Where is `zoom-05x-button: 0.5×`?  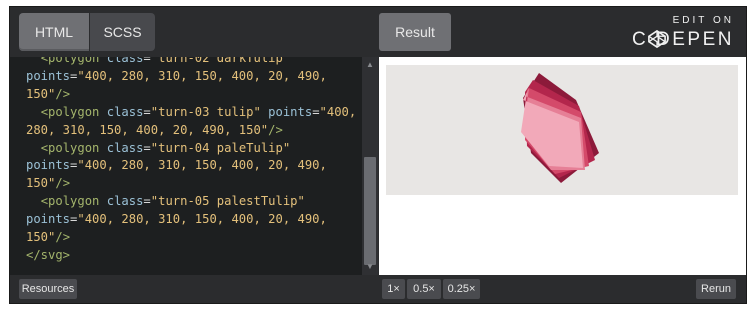 zoom-05x-button: 0.5× is located at coordinates (424, 289).